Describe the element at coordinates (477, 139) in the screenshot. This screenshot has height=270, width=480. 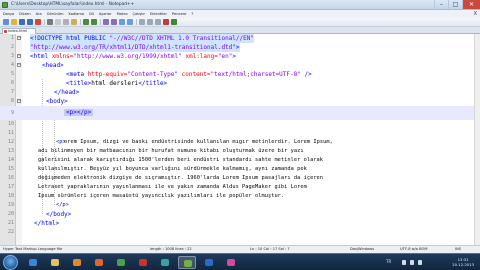
I see `vertical-scrollbar` at that location.